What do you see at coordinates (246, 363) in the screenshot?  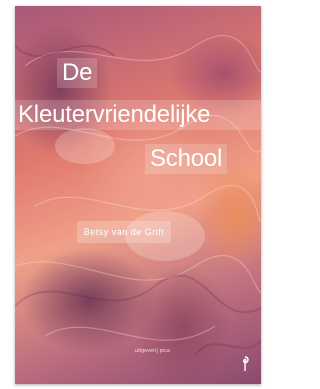 I see `publisher-logo-icon` at bounding box center [246, 363].